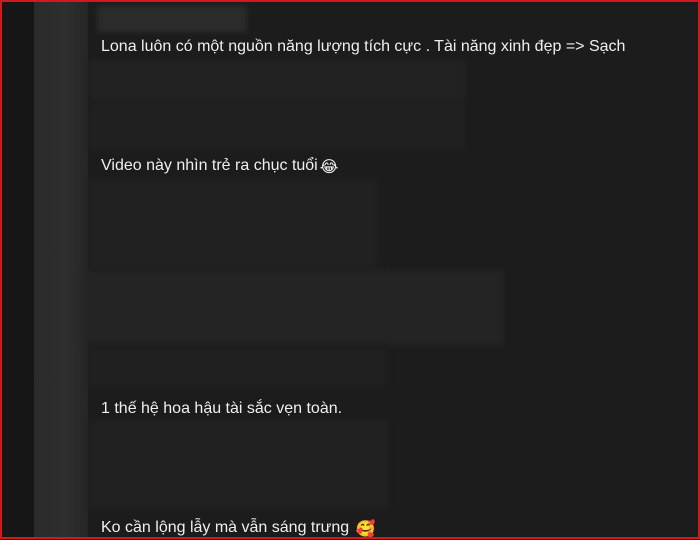 The height and width of the screenshot is (540, 700). Describe the element at coordinates (222, 408) in the screenshot. I see `comment-text: 1 thế hệ hoa hậu tài sắc vẹn toàn.` at that location.